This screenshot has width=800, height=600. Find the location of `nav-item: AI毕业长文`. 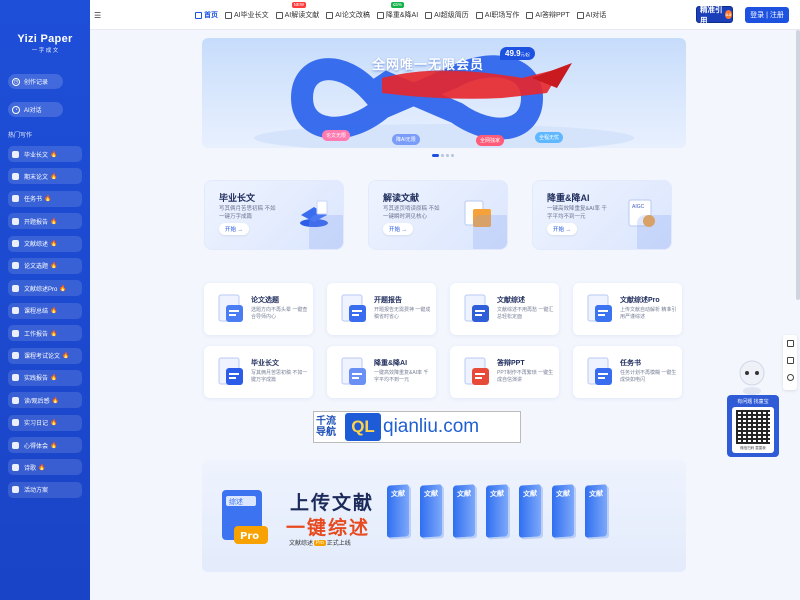

nav-item: AI毕业长文 is located at coordinates (247, 15).